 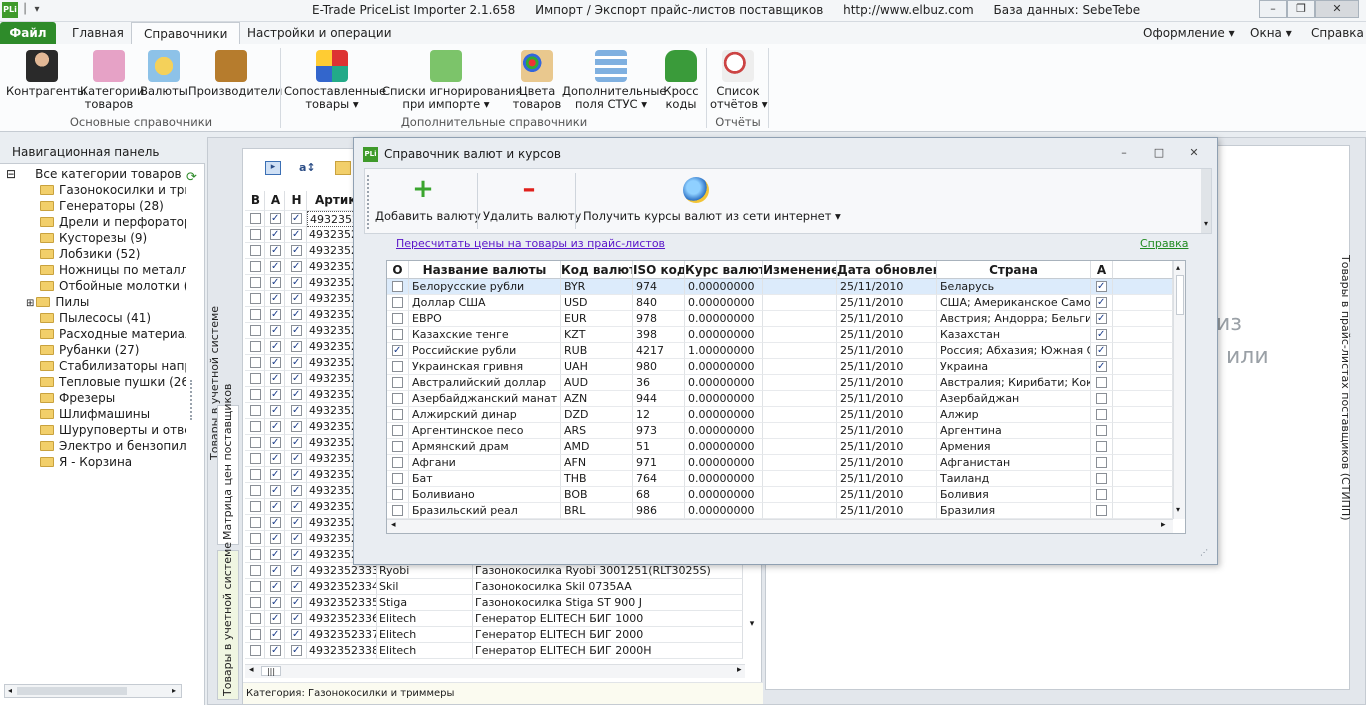 What do you see at coordinates (428, 199) in the screenshot?
I see `add-currency-button: + Добавить валюту` at bounding box center [428, 199].